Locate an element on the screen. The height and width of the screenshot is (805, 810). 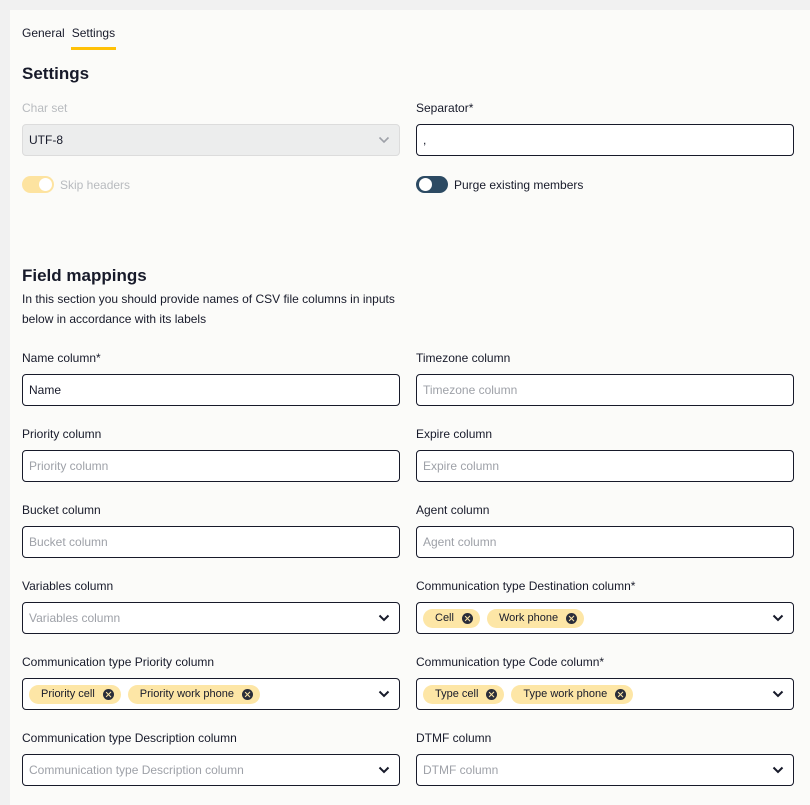
charset-select: UTF-8 is located at coordinates (211, 140).